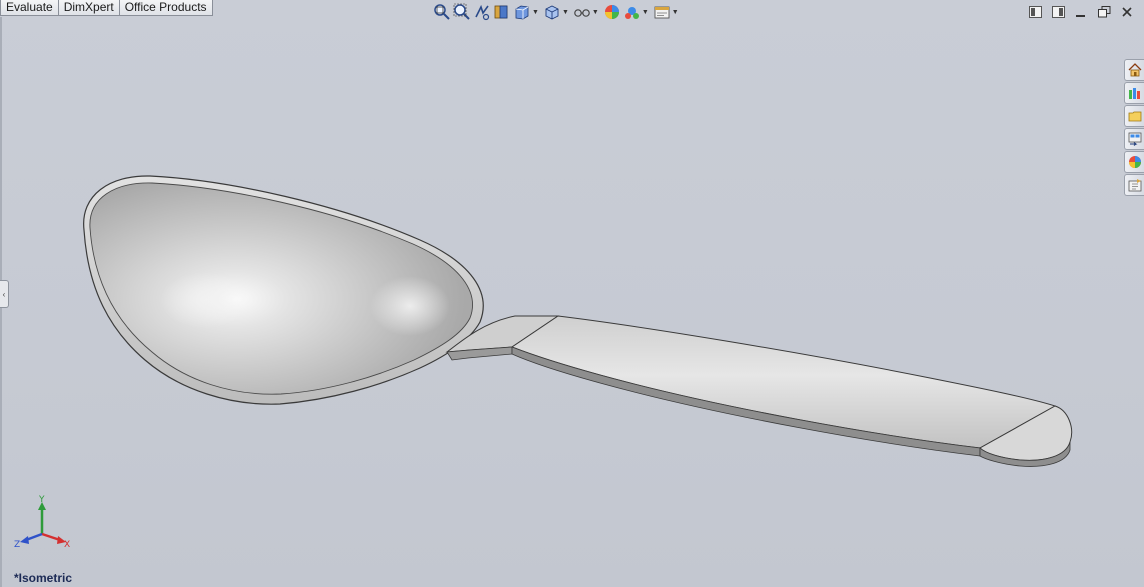 The height and width of the screenshot is (587, 1144). I want to click on tile-left-button, so click(1035, 11).